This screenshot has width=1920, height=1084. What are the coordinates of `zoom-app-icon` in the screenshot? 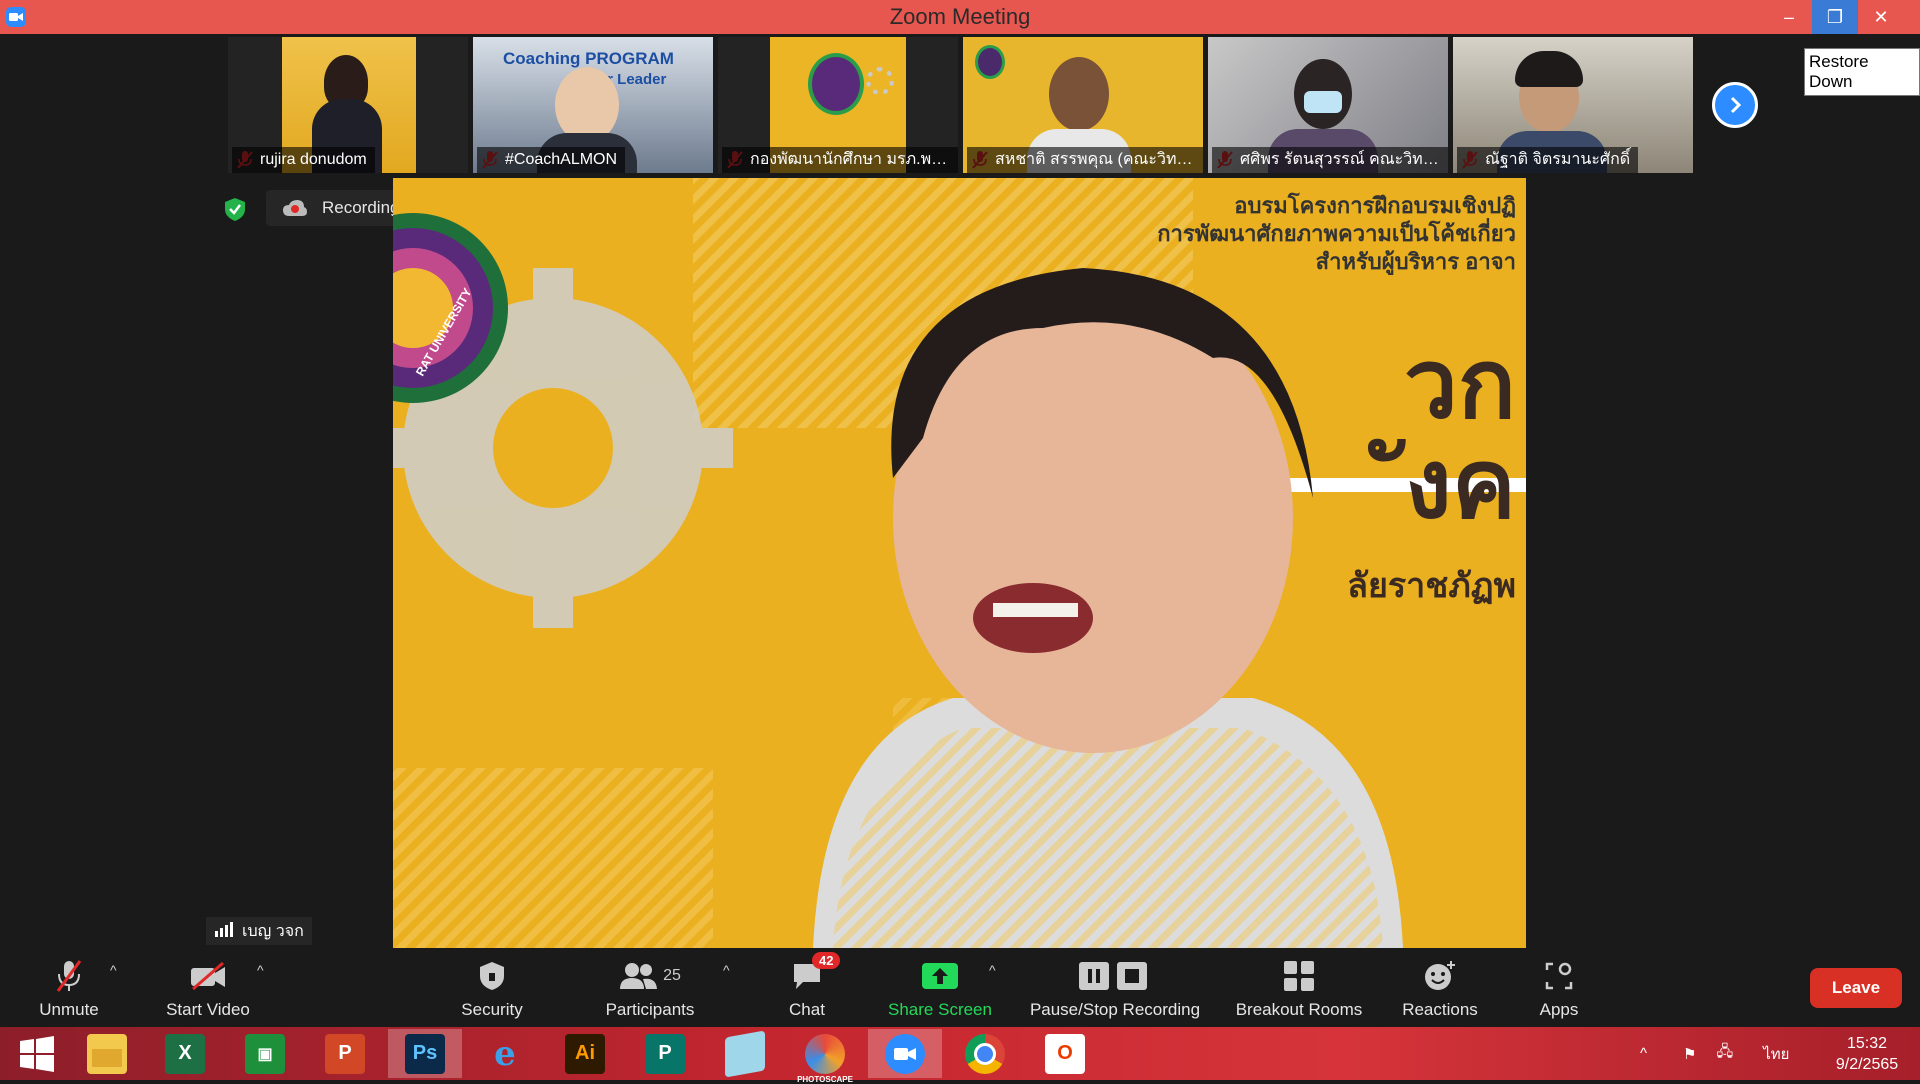 It's located at (16, 17).